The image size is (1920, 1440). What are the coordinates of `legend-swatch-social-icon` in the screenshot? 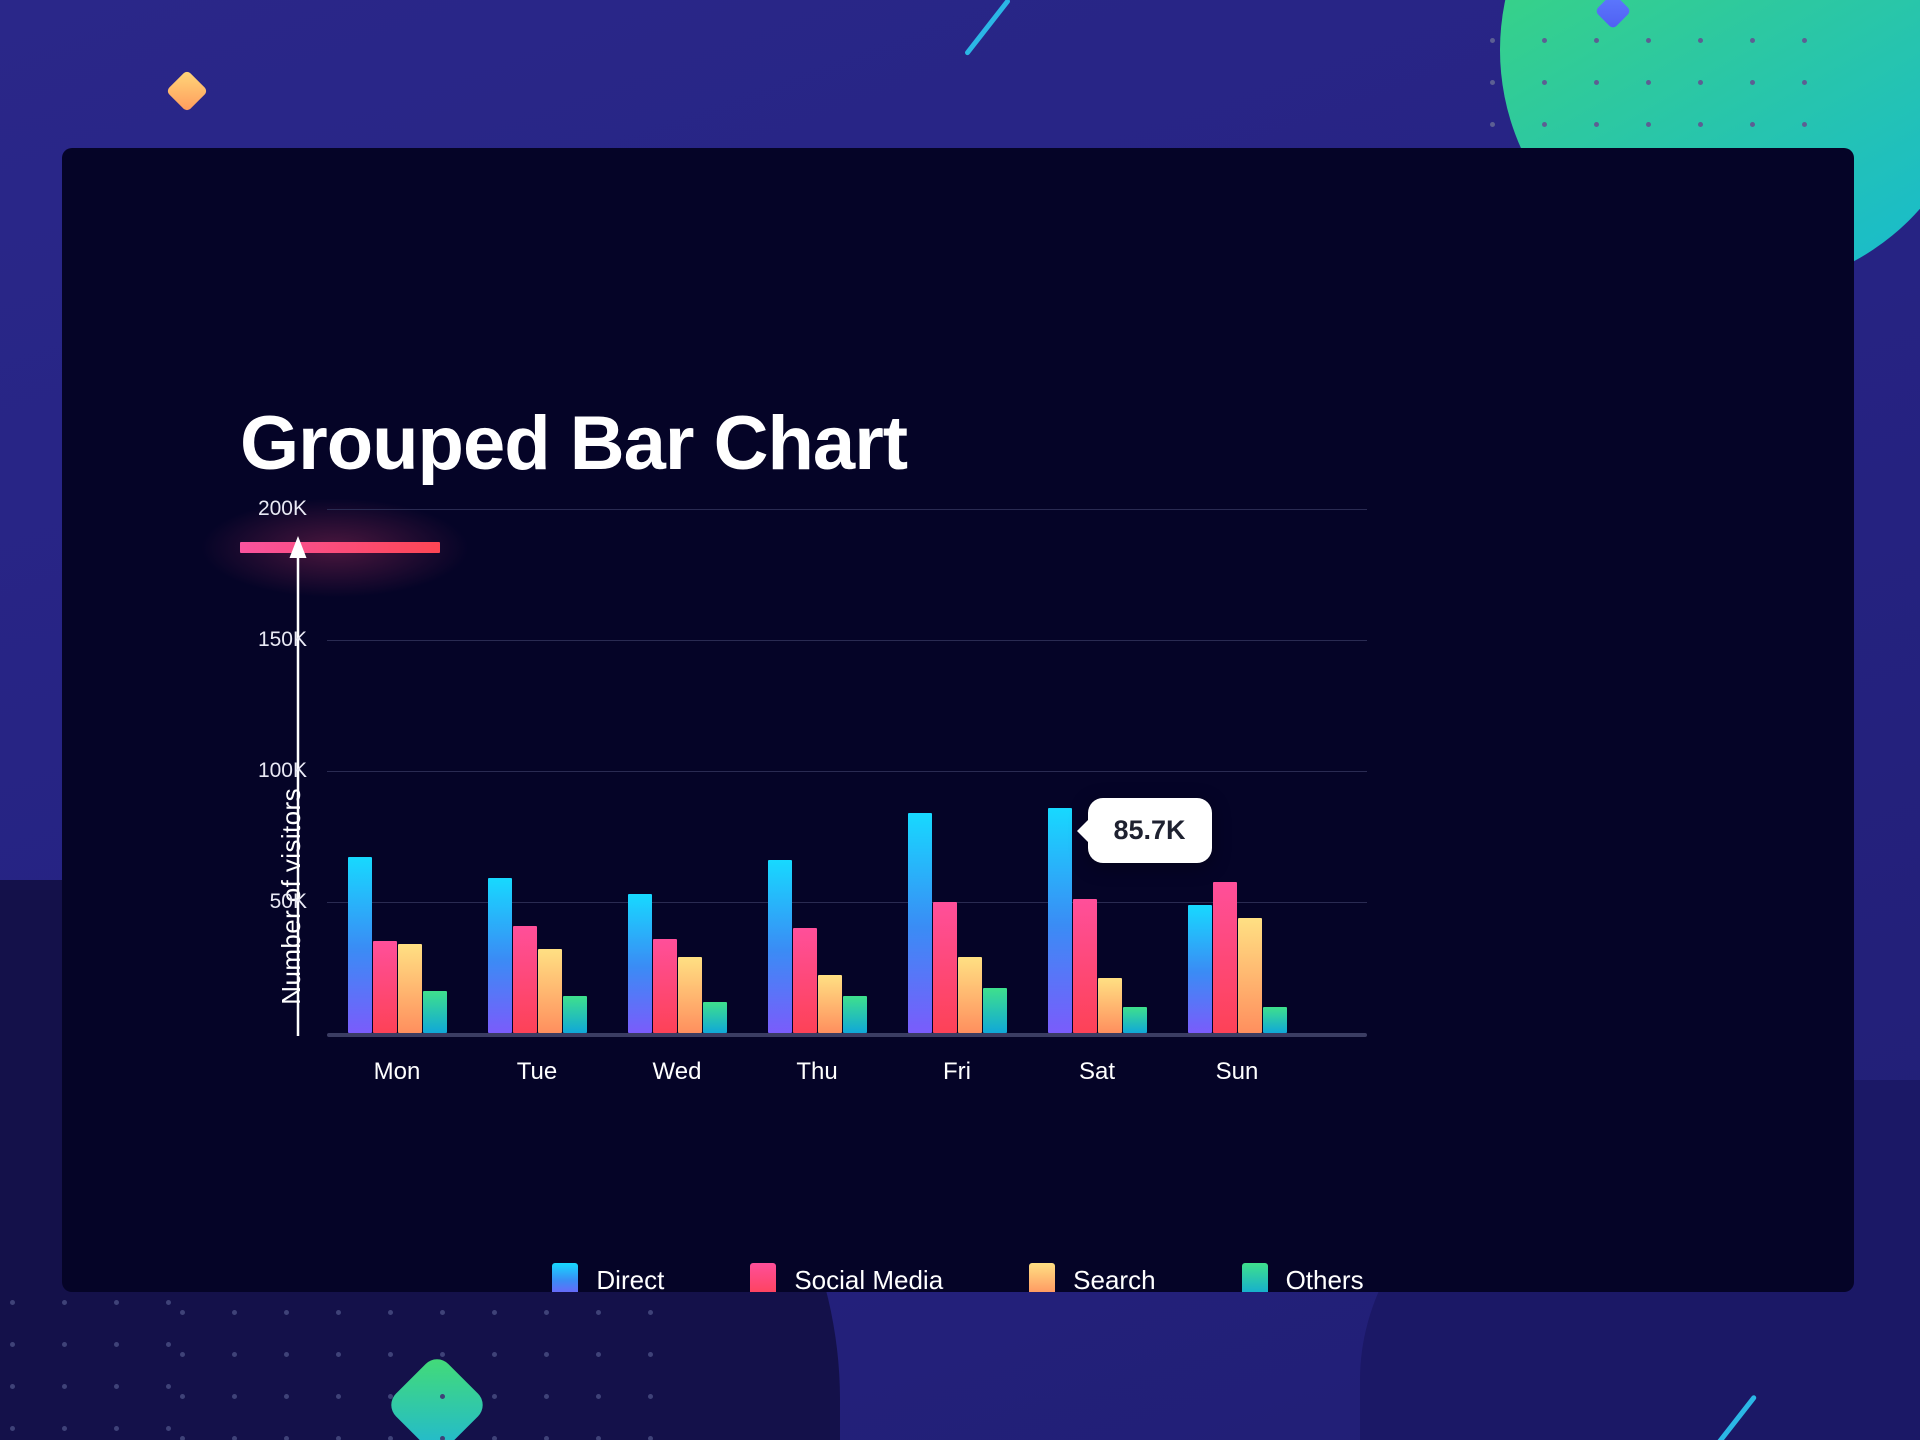 It's located at (763, 1277).